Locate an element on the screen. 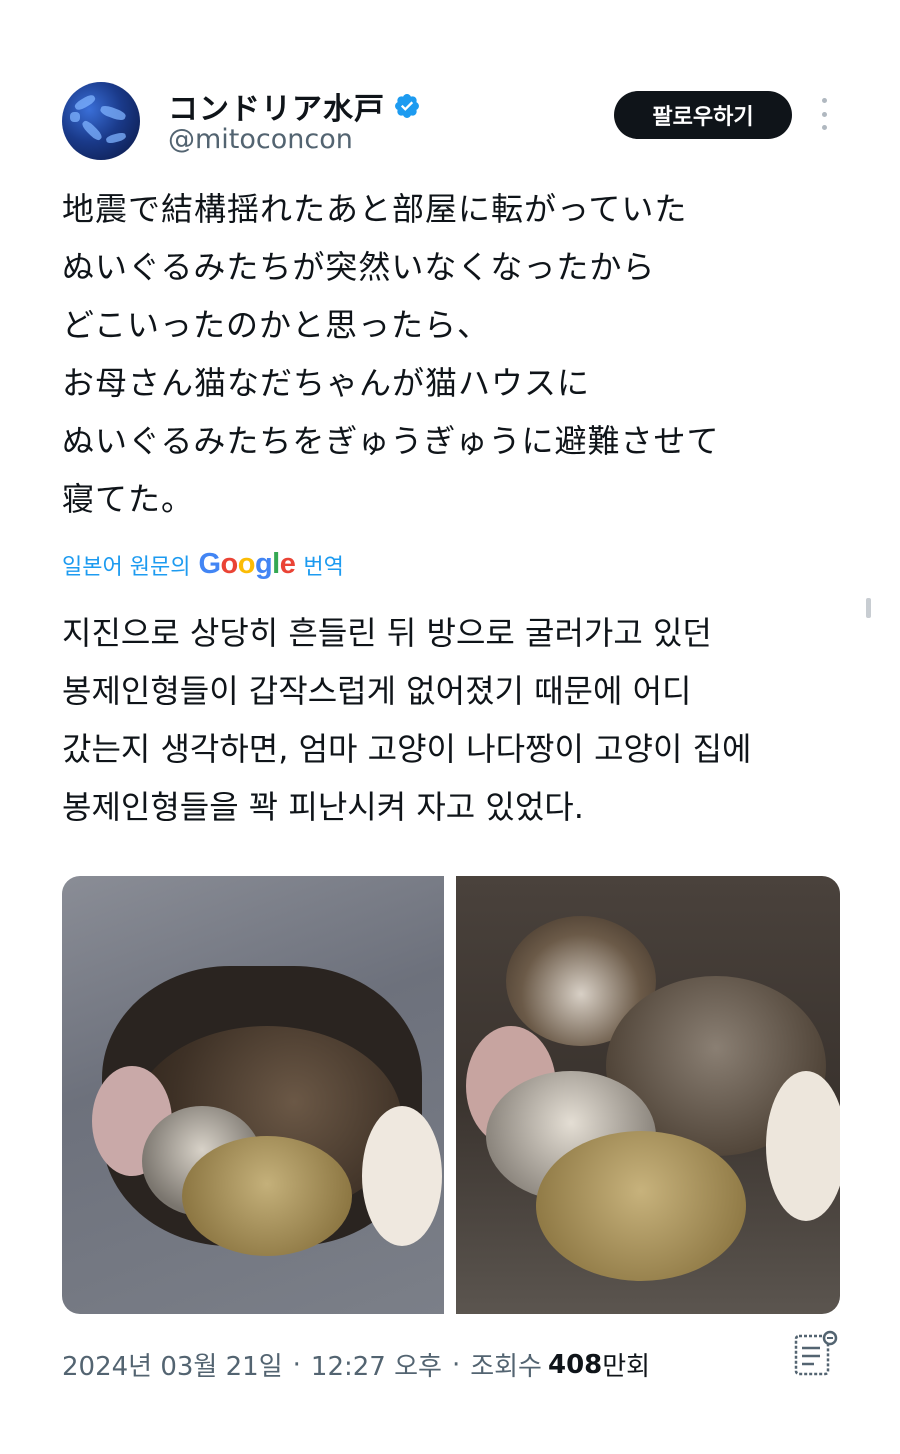 The image size is (900, 1454). translation-prefix: 일본어 원문의 is located at coordinates (126, 567).